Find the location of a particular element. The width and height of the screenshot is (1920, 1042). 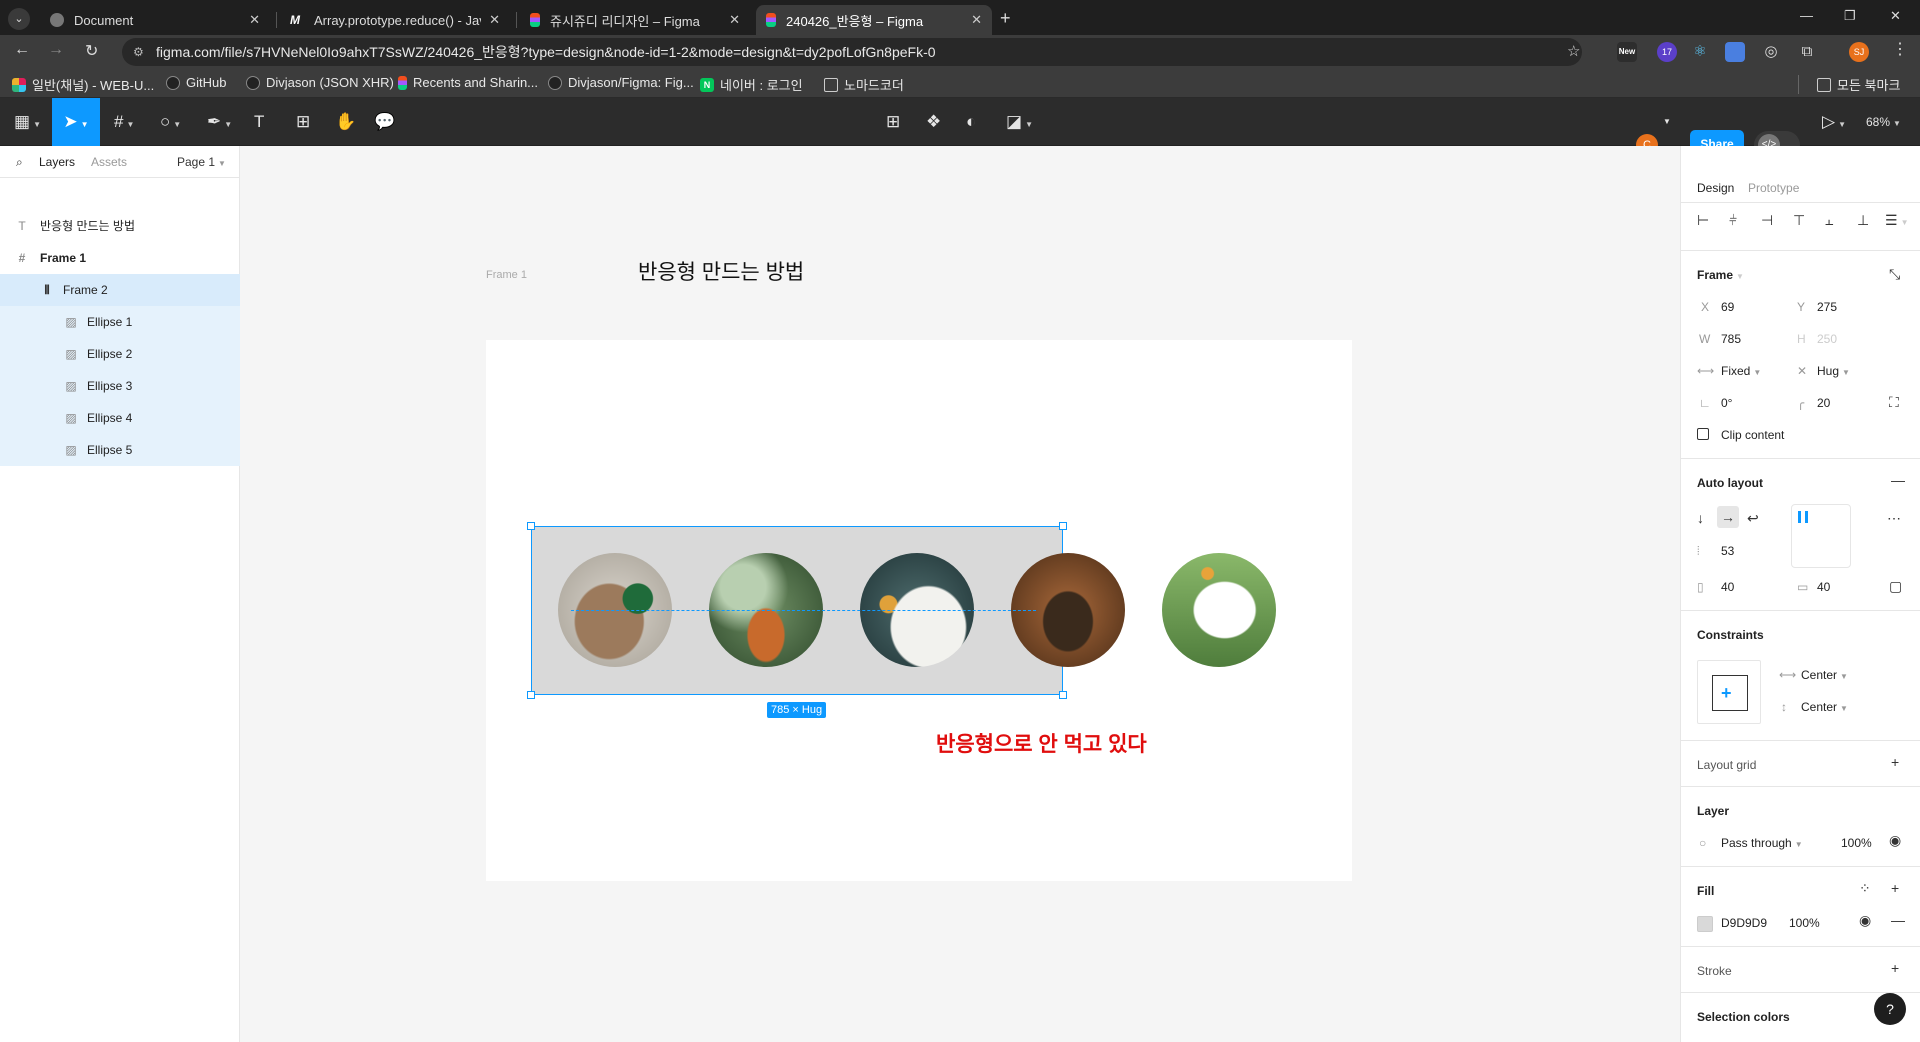

resize-handle-tr is located at coordinates (1063, 526).